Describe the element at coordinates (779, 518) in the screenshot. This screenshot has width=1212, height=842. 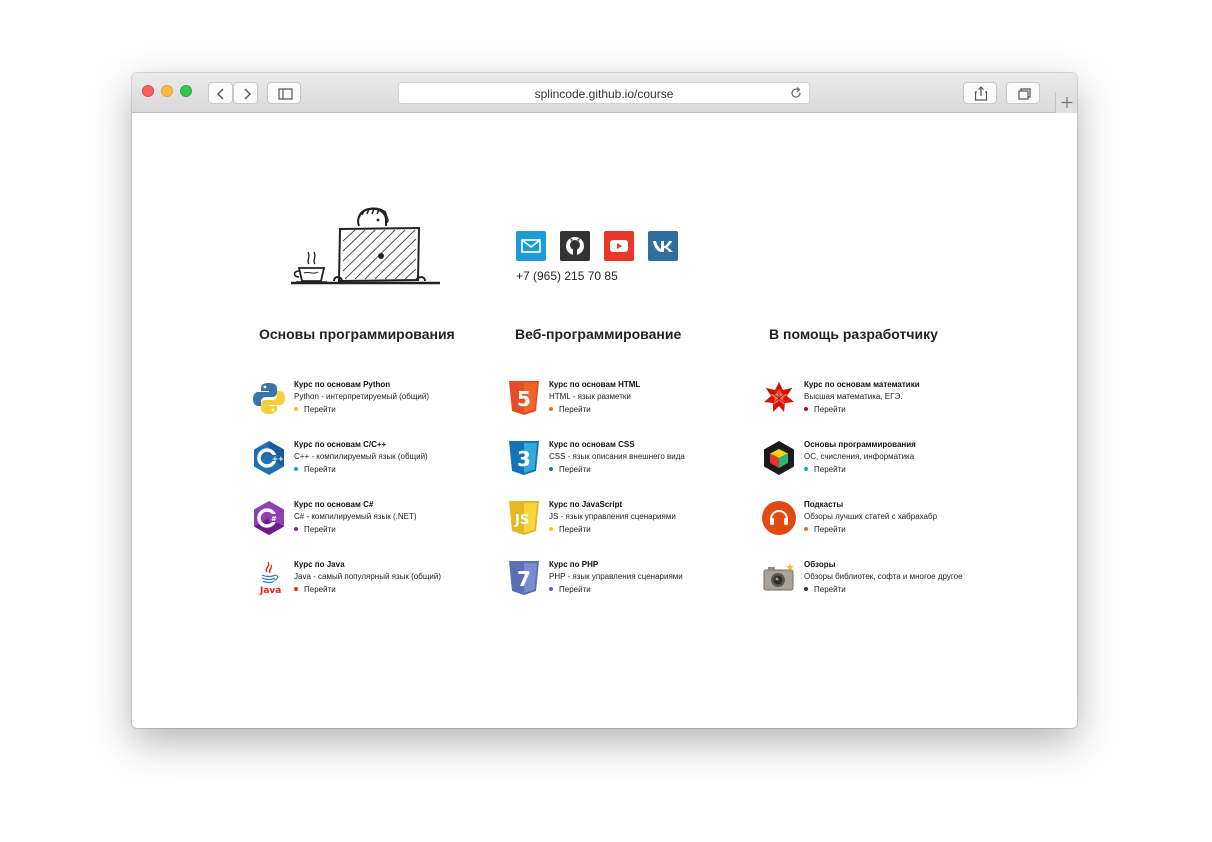
I see `podcast-icon` at that location.